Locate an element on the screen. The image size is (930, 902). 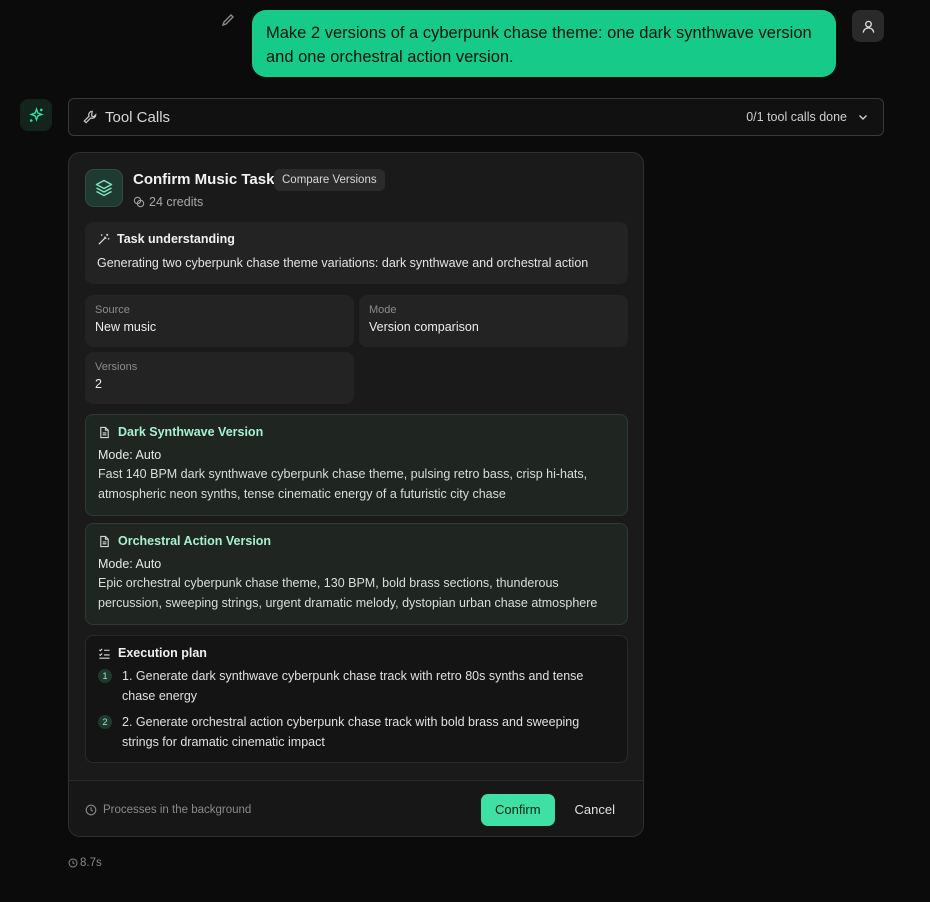
elapsed-time: 8.7s is located at coordinates (85, 863).